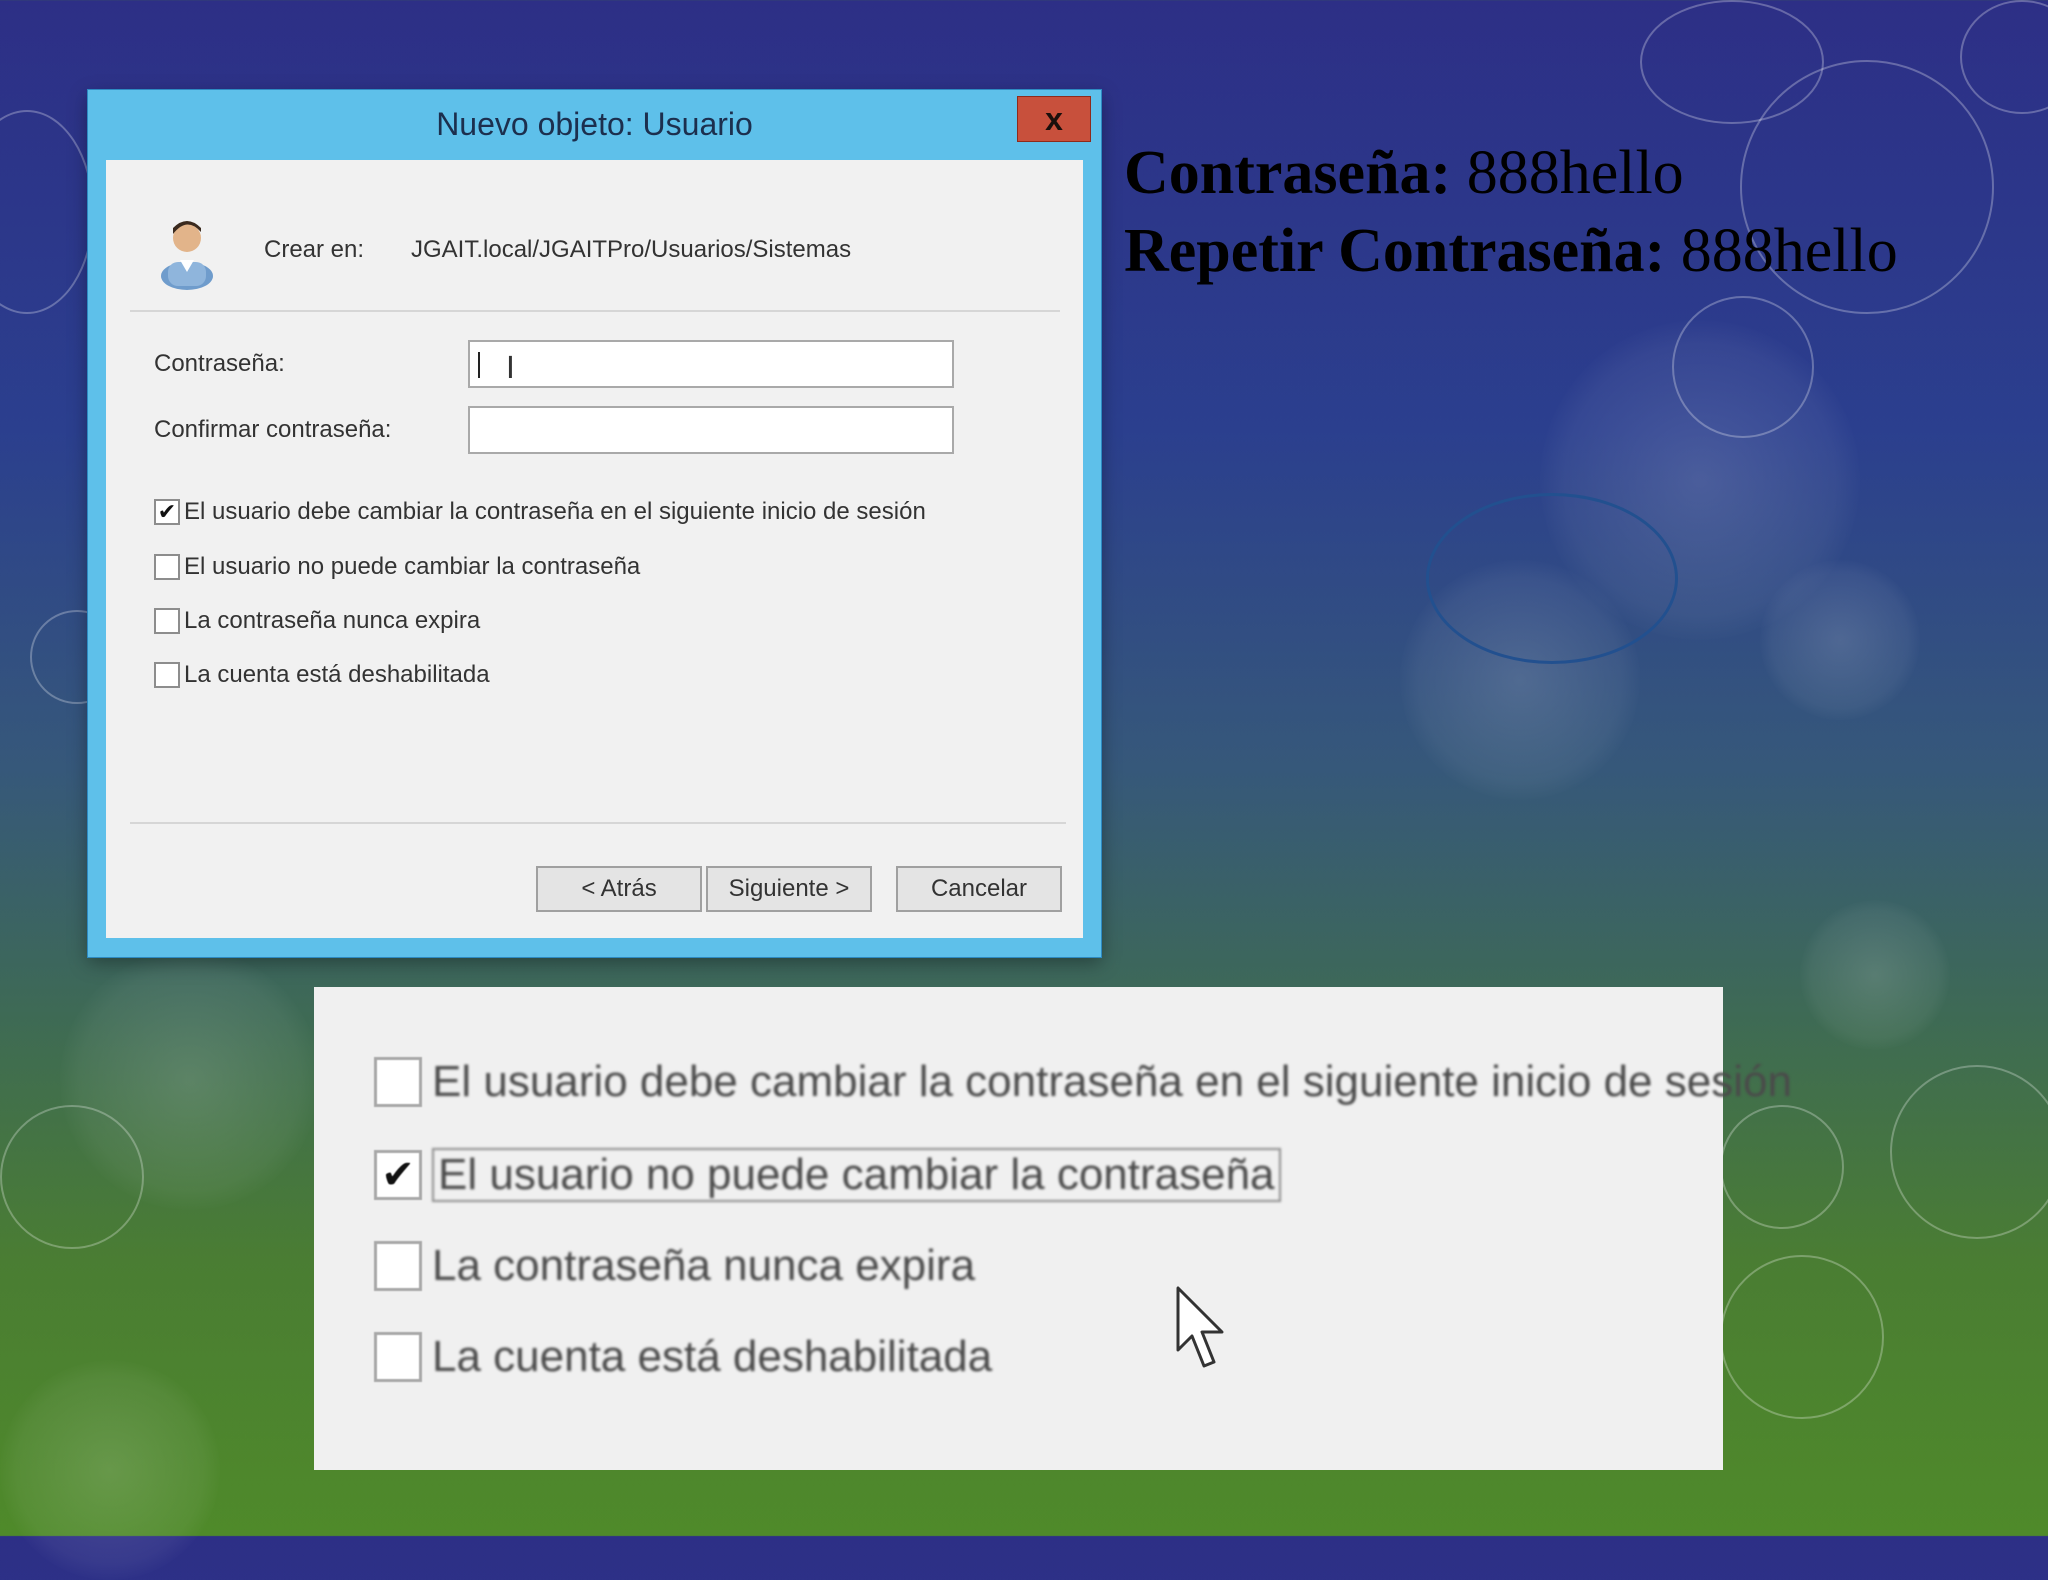 This screenshot has height=1580, width=2048. What do you see at coordinates (314, 249) in the screenshot?
I see `create-in-label: Crear en:` at bounding box center [314, 249].